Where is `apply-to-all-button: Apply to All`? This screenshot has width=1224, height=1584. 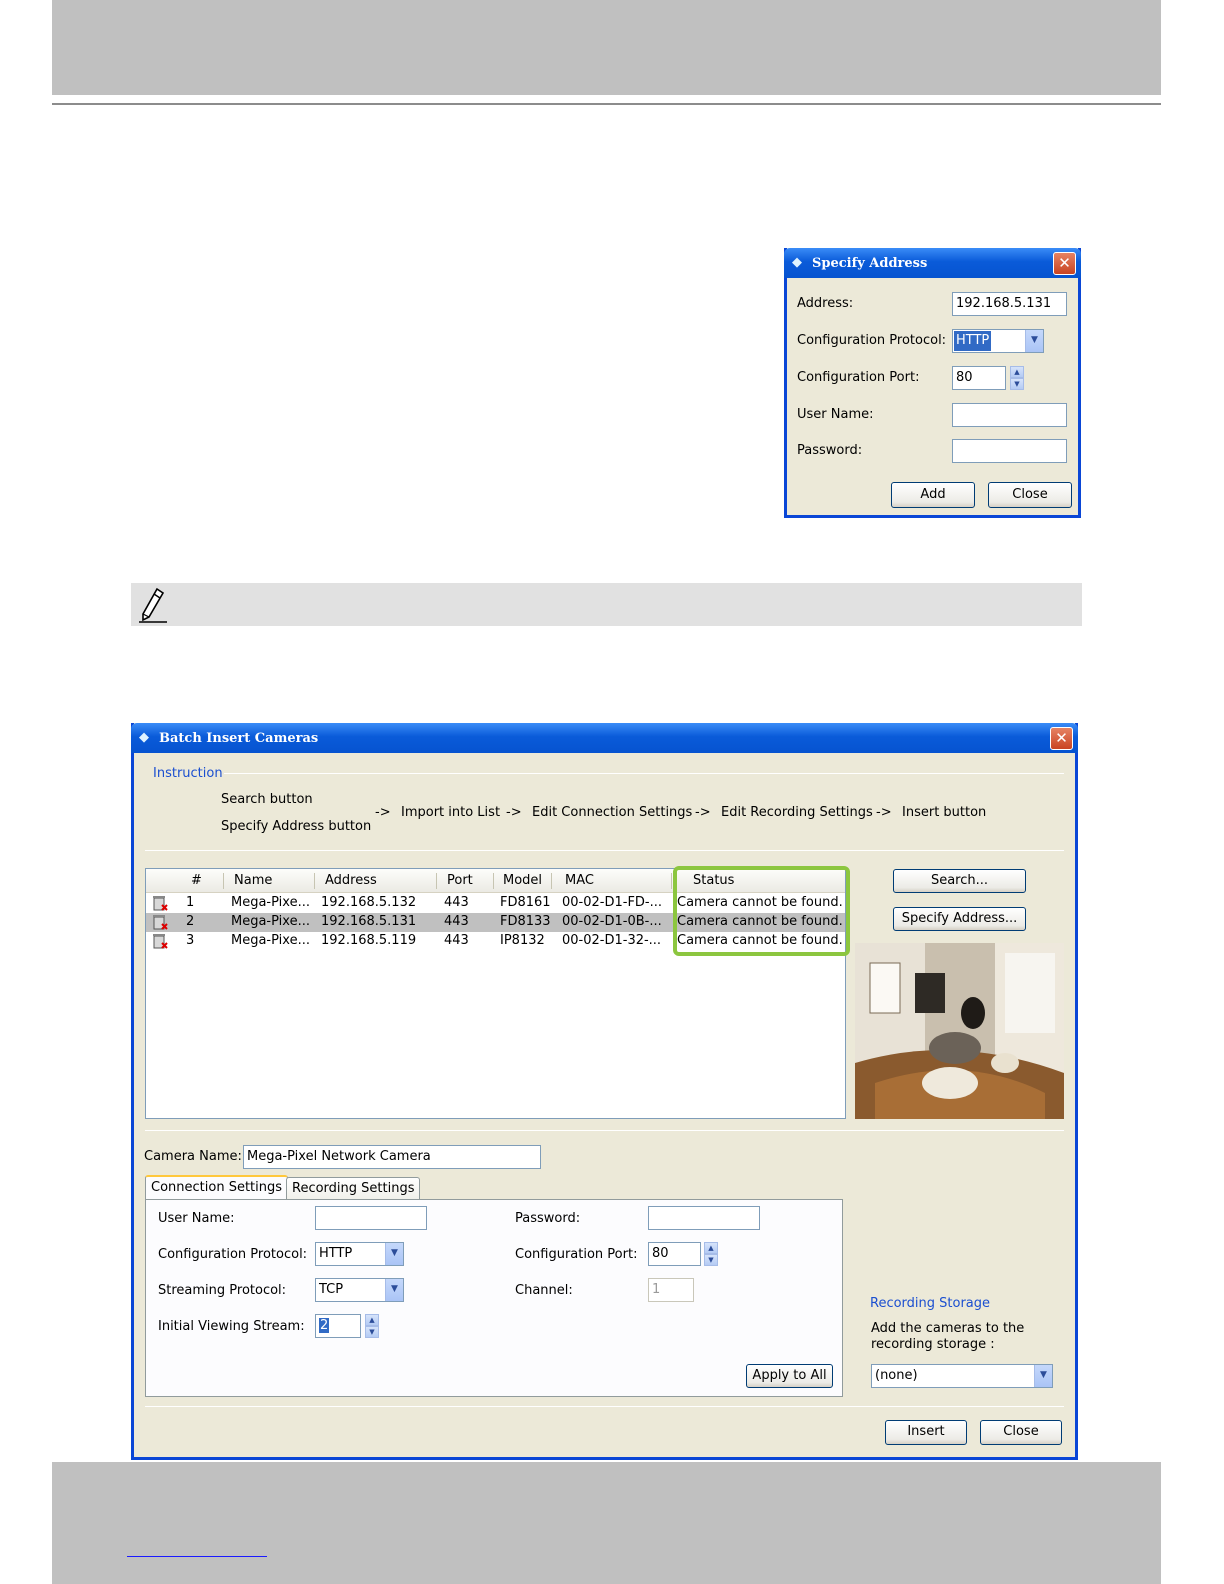 apply-to-all-button: Apply to All is located at coordinates (789, 1376).